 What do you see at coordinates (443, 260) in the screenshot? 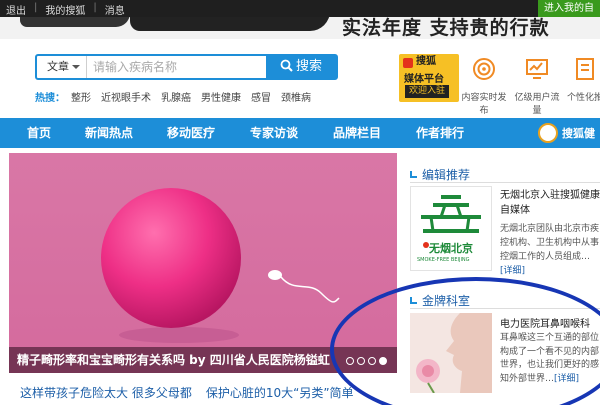
I see `logo-subtext: SMOKE-FREE BEIJING` at bounding box center [443, 260].